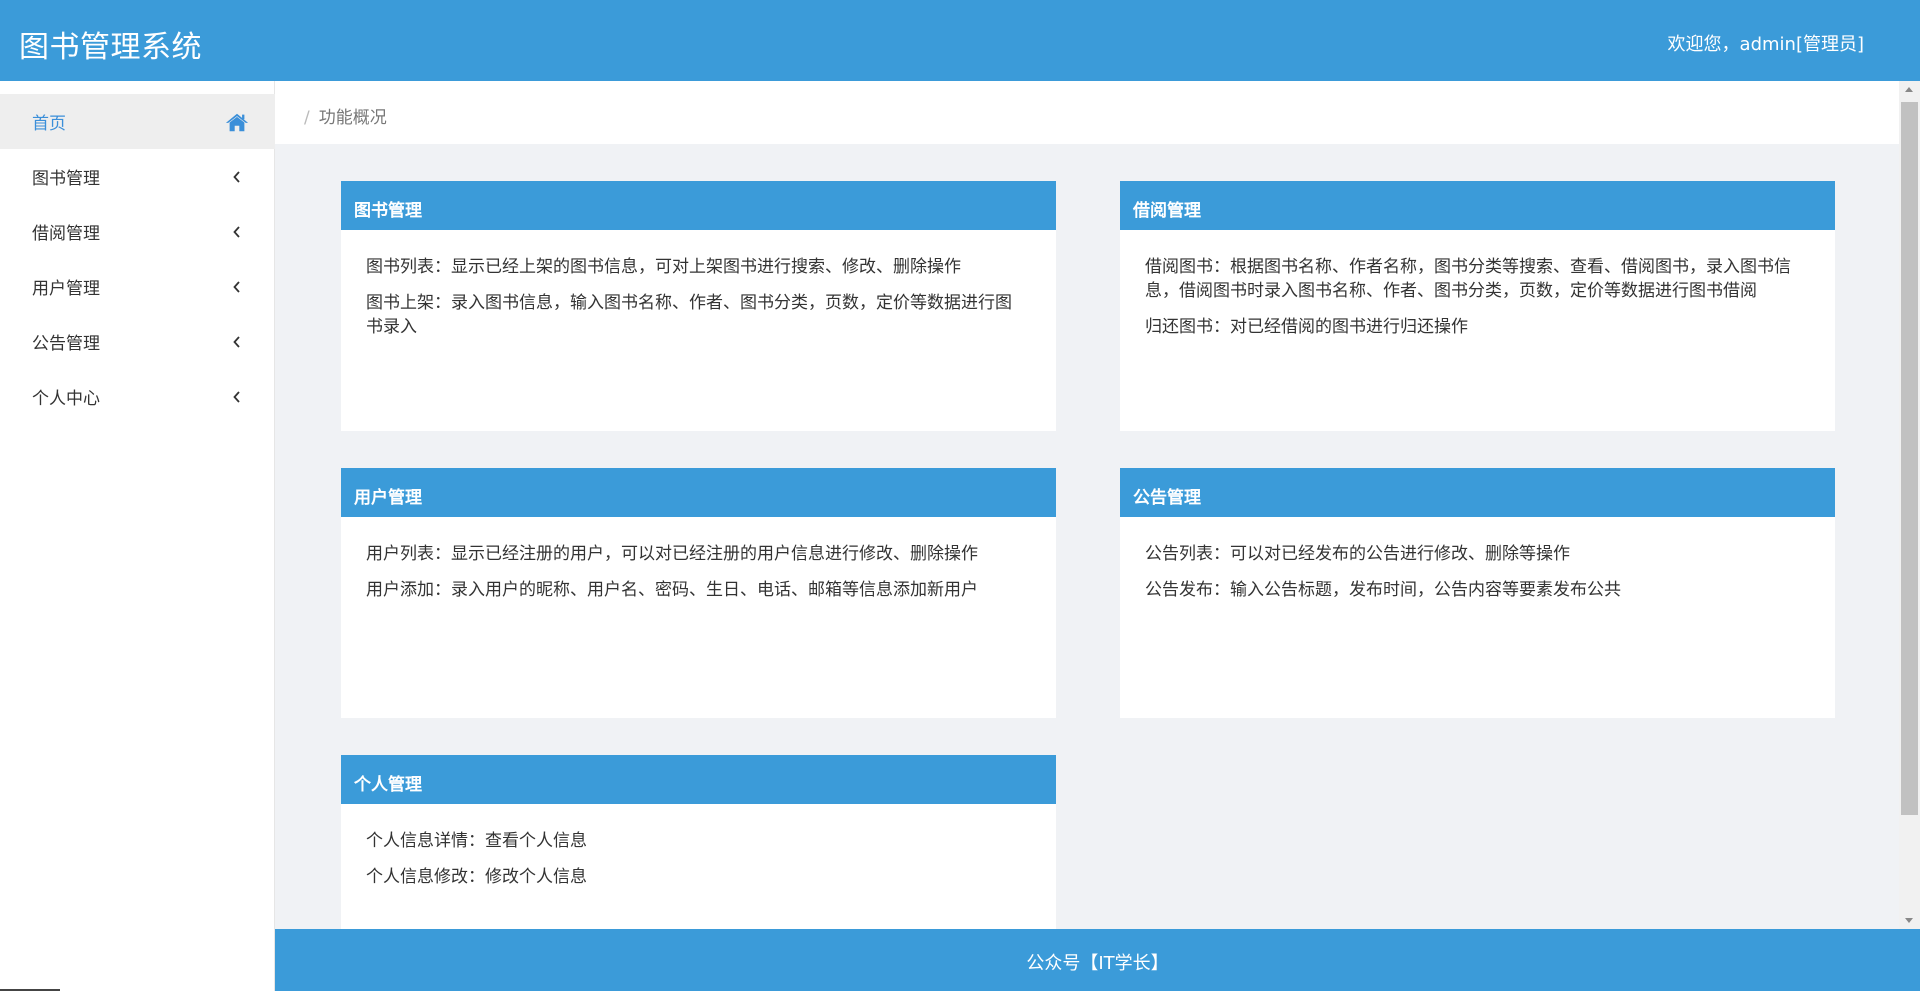 The height and width of the screenshot is (991, 1920). I want to click on footer: 公众号【IT学长】, so click(1097, 960).